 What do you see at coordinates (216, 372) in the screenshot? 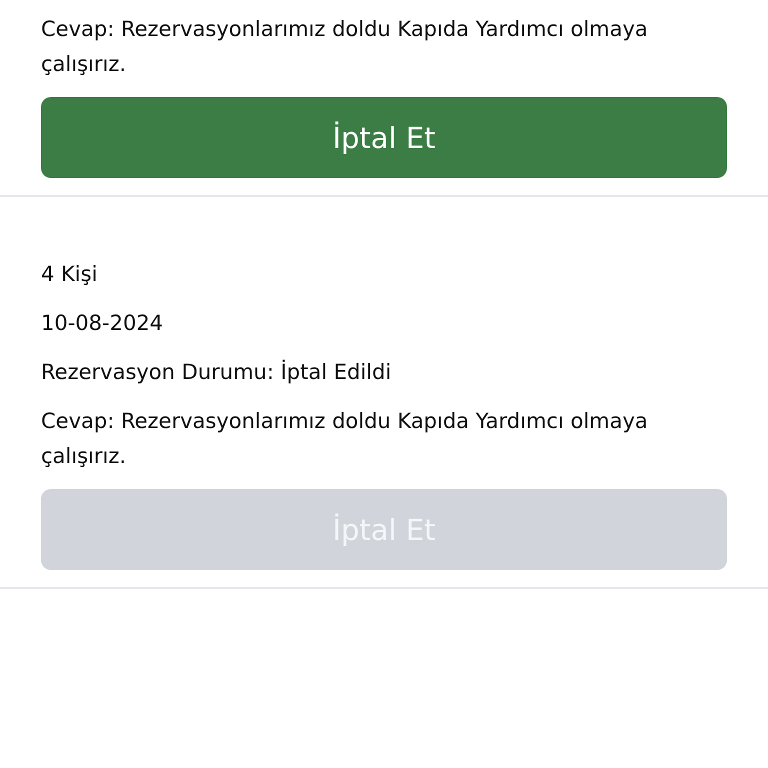
I see `reservation-status: Rezervasyon Durumu: İptal Edildi` at bounding box center [216, 372].